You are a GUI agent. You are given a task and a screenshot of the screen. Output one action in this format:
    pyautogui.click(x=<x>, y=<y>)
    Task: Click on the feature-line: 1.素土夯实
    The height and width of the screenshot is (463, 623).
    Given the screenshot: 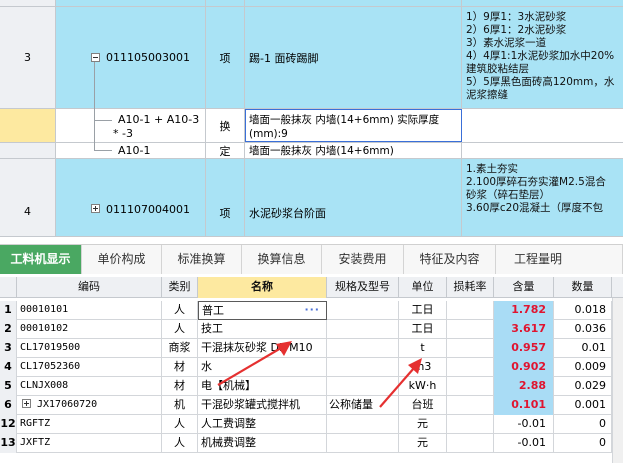 What is the action you would take?
    pyautogui.click(x=492, y=169)
    